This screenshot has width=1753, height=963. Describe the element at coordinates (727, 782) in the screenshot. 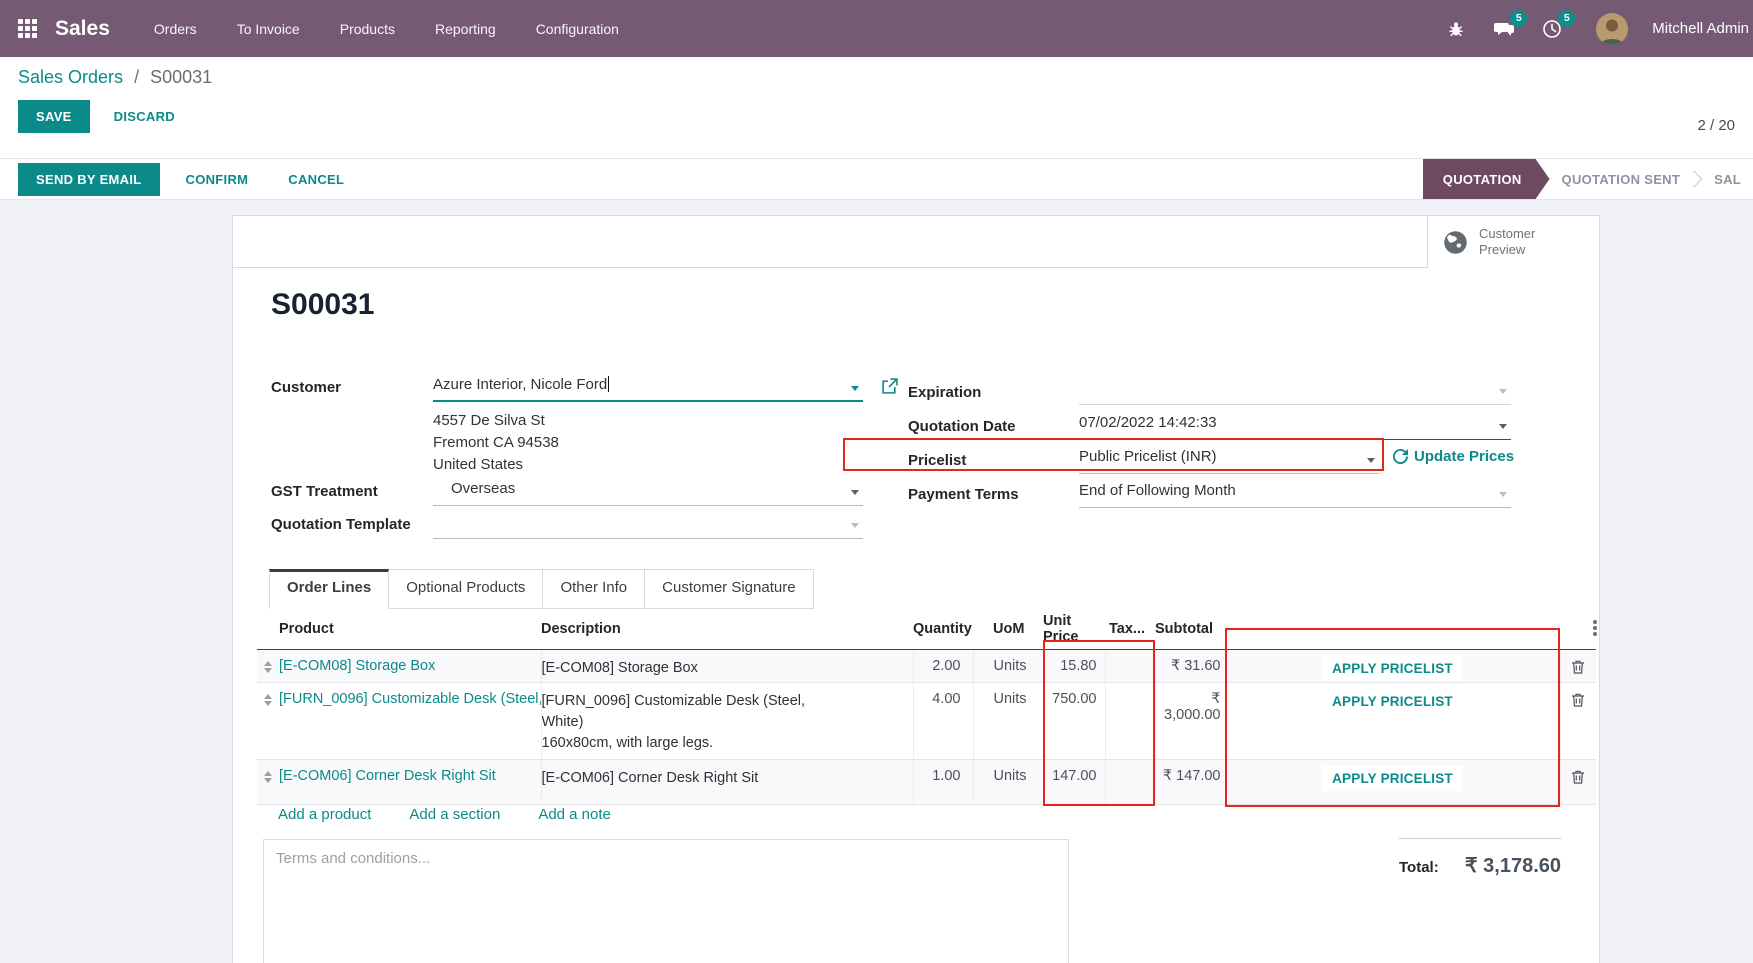

I see `description-cell: [E-COM06] Corner Desk Right Sit` at that location.